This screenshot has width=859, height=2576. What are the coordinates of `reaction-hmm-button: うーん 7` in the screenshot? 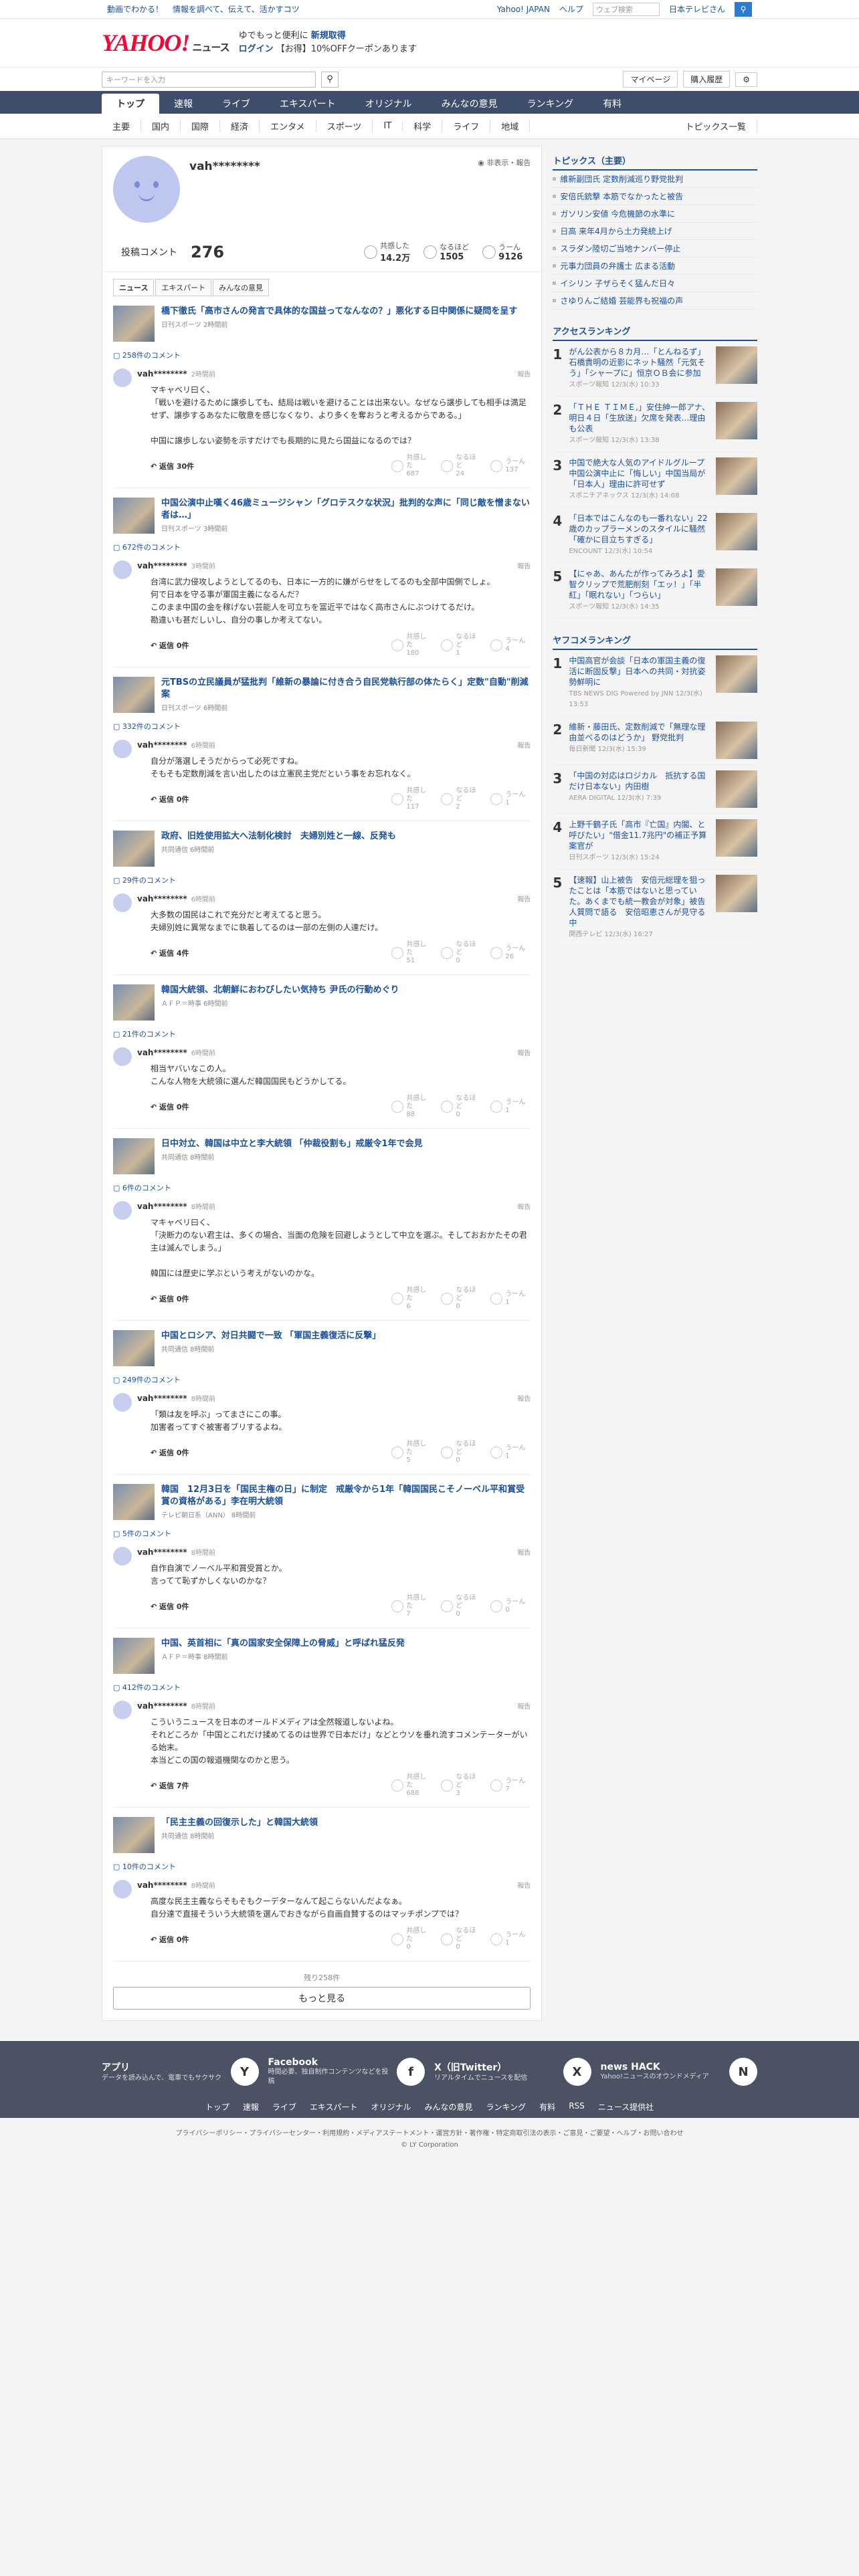 It's located at (510, 1786).